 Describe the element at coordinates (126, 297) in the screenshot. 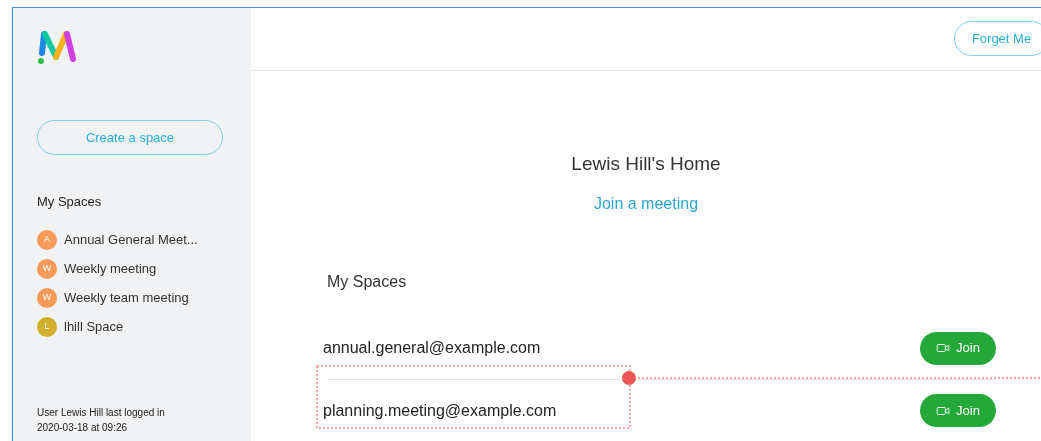

I see `space-name: Weekly team meeting` at that location.